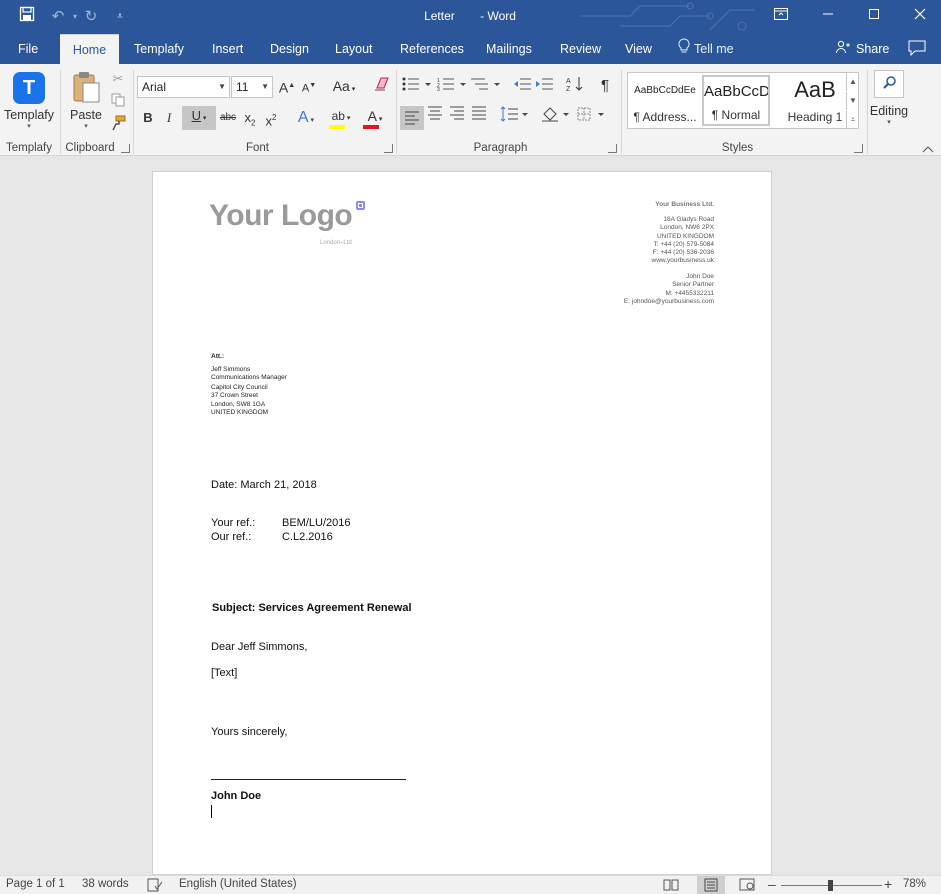  What do you see at coordinates (238, 884) in the screenshot?
I see `language-indicator: English (United States)` at bounding box center [238, 884].